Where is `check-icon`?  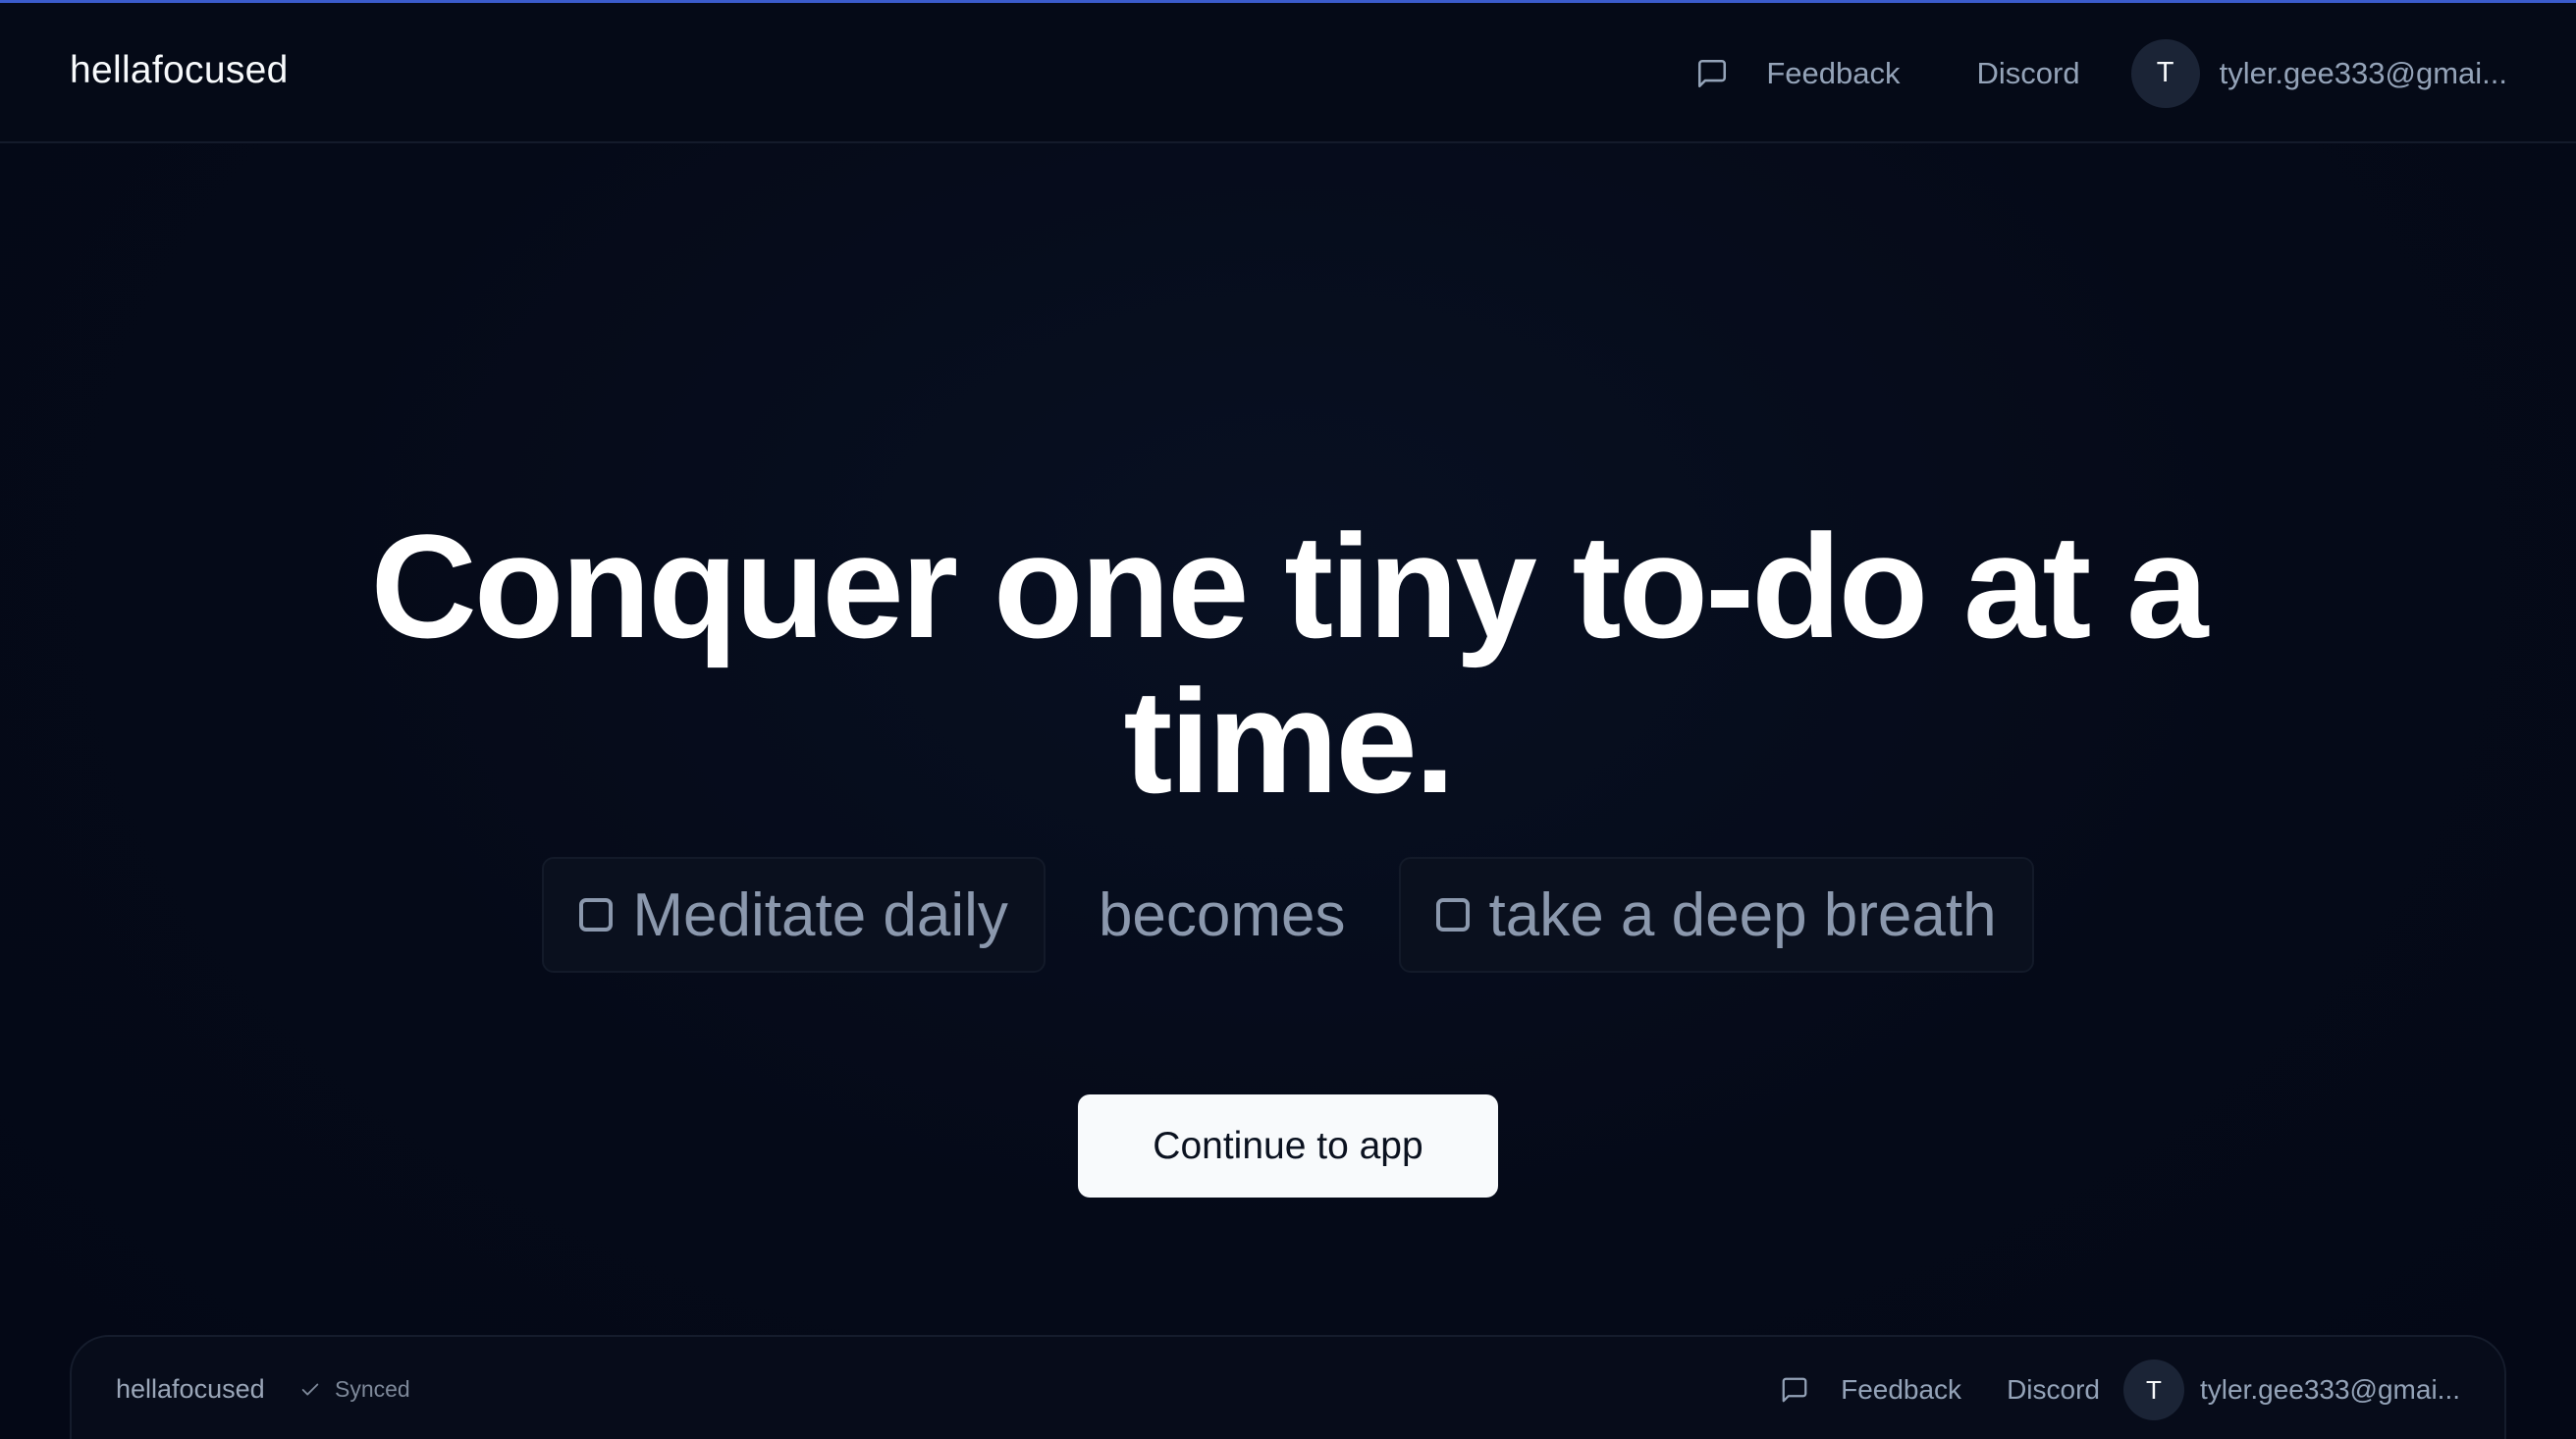 check-icon is located at coordinates (310, 1390).